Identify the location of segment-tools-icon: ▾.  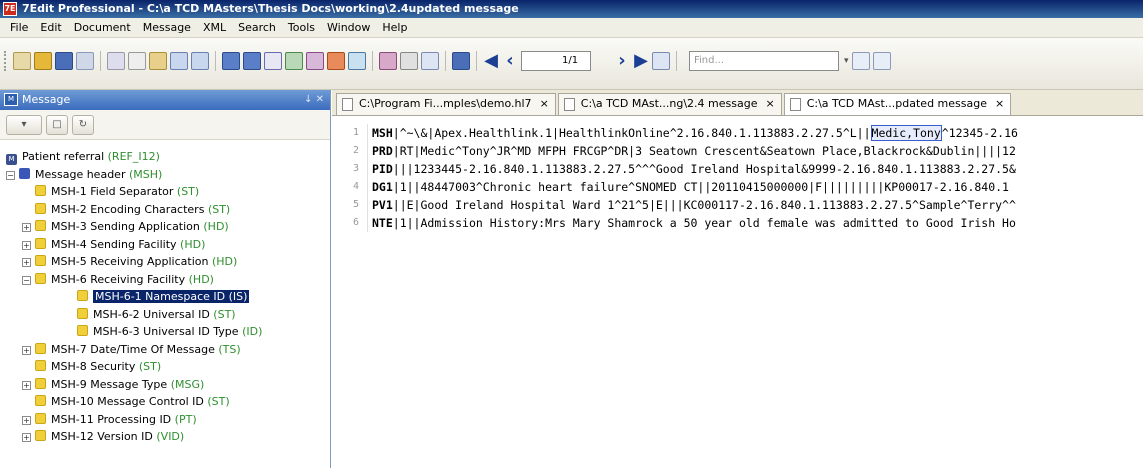
(24, 124).